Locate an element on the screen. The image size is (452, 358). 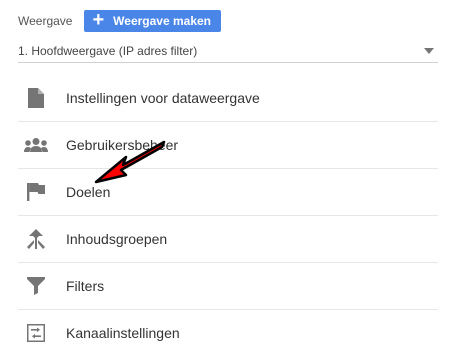
create-view-button-label: Weergave maken is located at coordinates (162, 21).